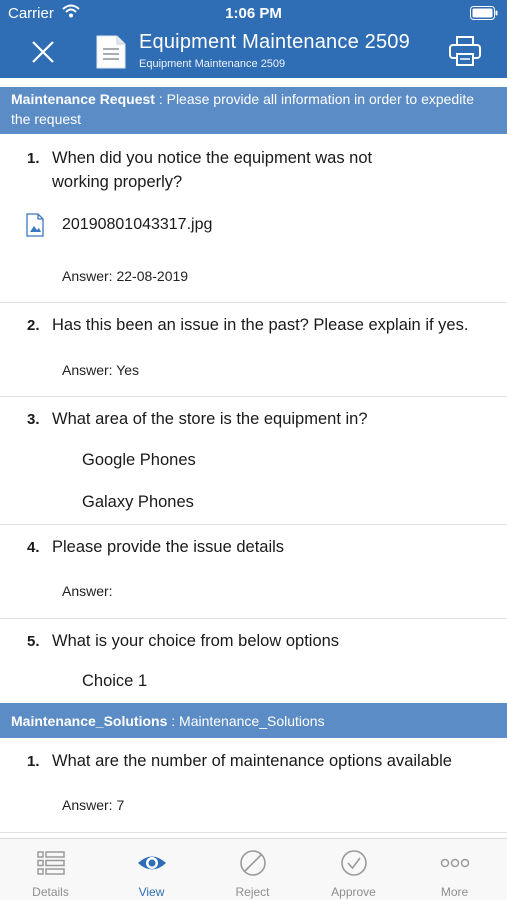 The image size is (507, 900). Describe the element at coordinates (168, 547) in the screenshot. I see `question-text: Please provide the issue details` at that location.